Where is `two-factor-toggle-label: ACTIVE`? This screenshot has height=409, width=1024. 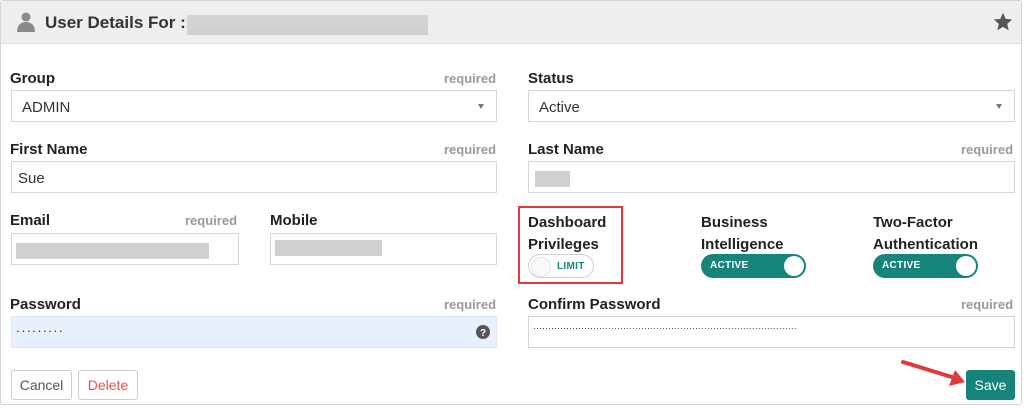 two-factor-toggle-label: ACTIVE is located at coordinates (901, 265).